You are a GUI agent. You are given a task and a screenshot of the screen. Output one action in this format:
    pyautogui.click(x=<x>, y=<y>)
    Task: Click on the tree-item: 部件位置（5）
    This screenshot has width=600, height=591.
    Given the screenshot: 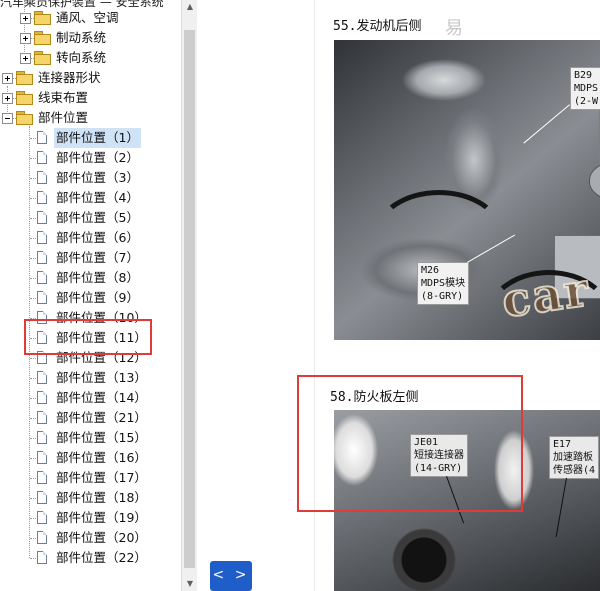 What is the action you would take?
    pyautogui.click(x=90, y=218)
    